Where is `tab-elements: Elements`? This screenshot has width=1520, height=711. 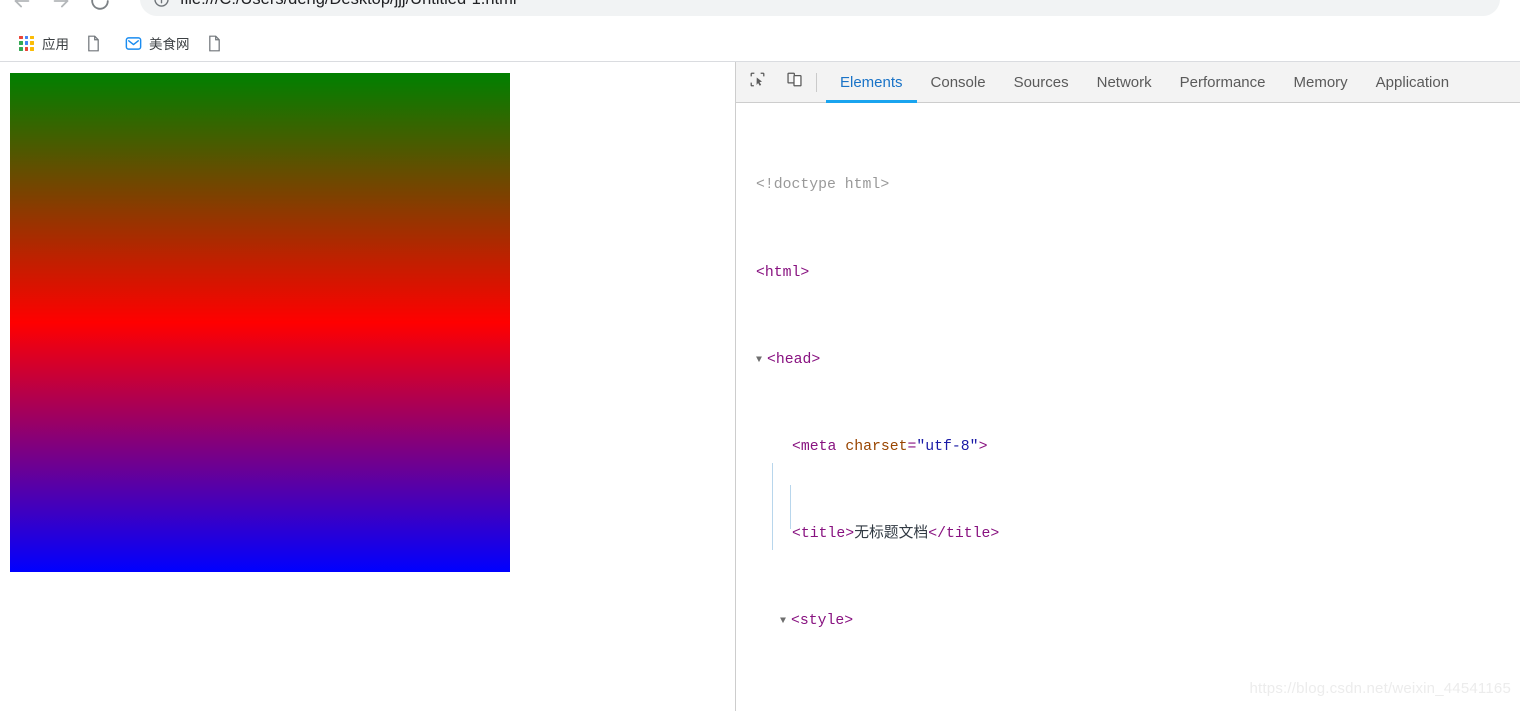 tab-elements: Elements is located at coordinates (871, 82).